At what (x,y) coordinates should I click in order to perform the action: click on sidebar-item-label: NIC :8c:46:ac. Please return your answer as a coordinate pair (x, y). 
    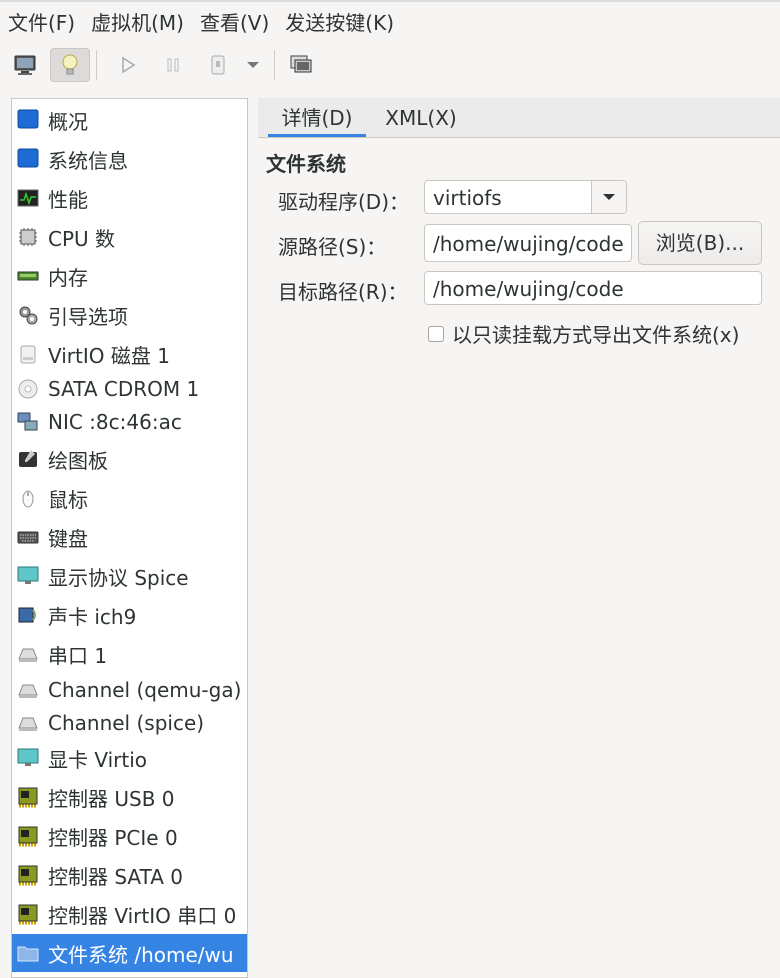
    Looking at the image, I should click on (115, 422).